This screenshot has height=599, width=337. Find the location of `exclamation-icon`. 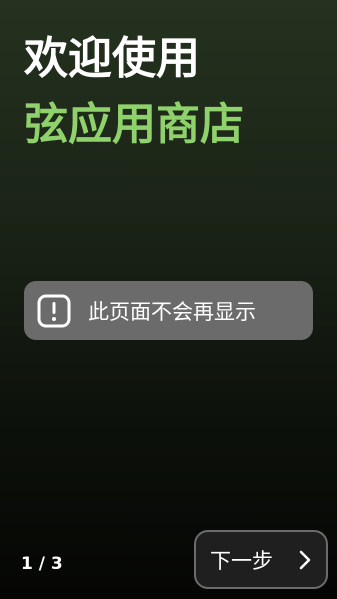

exclamation-icon is located at coordinates (54, 311).